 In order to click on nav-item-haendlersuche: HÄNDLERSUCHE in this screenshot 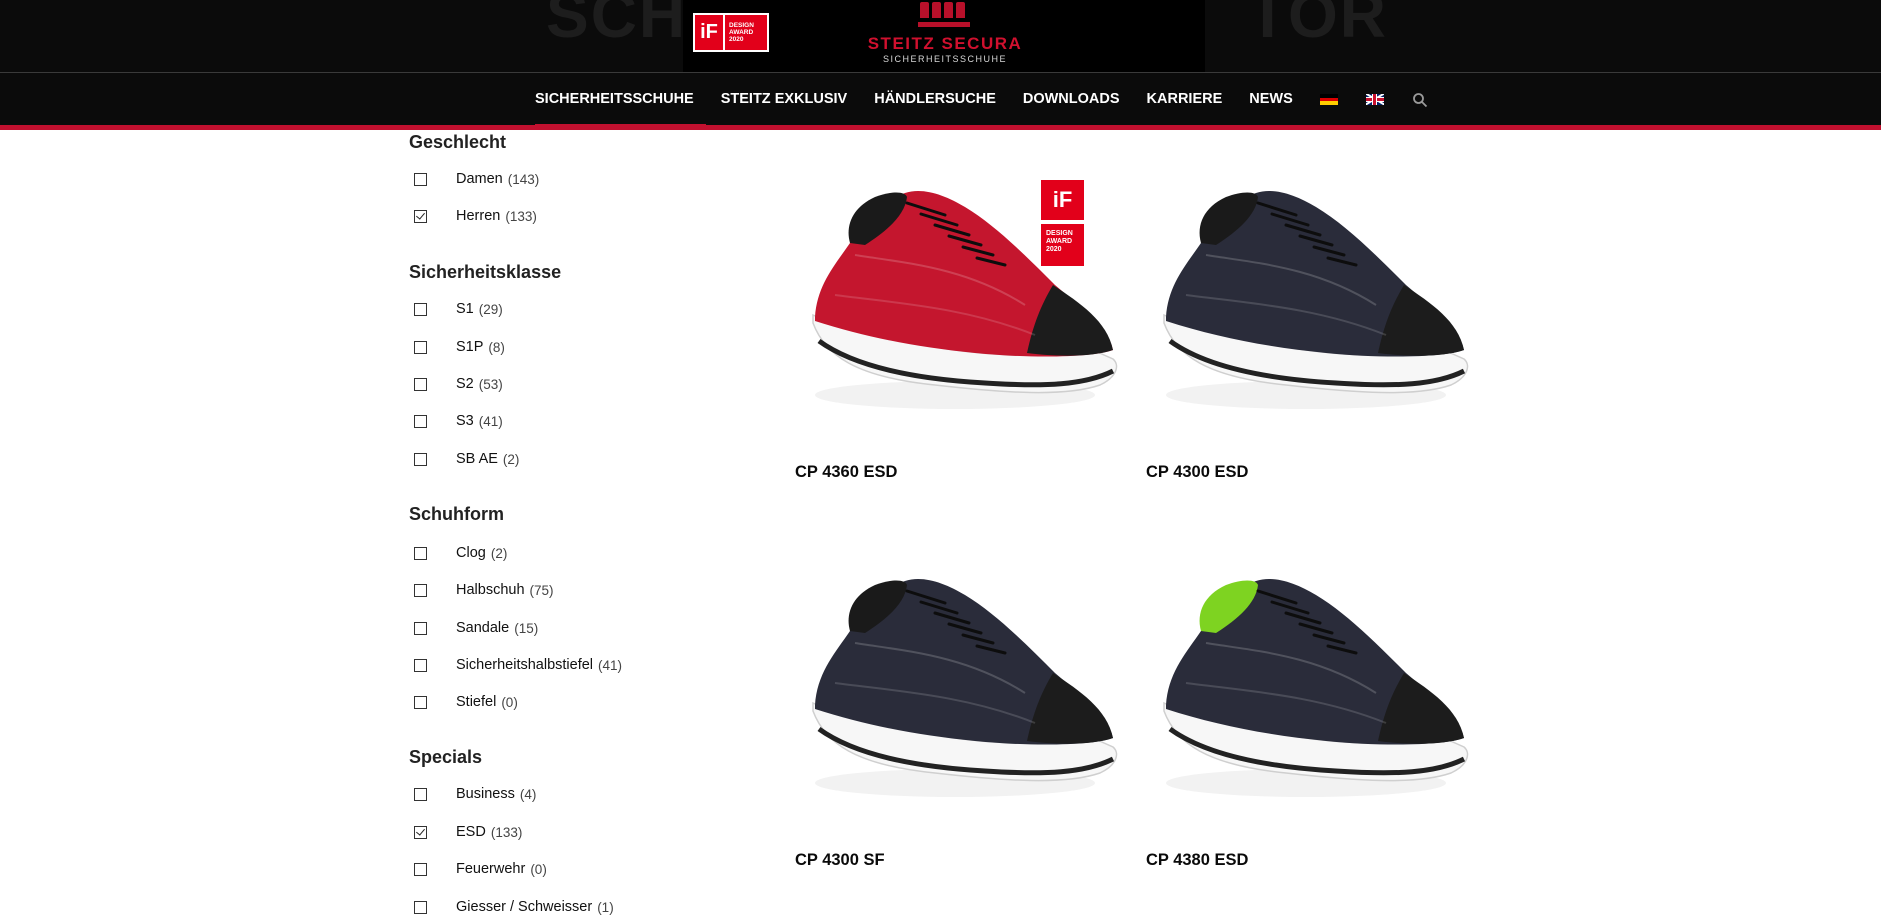, I will do `click(935, 99)`.